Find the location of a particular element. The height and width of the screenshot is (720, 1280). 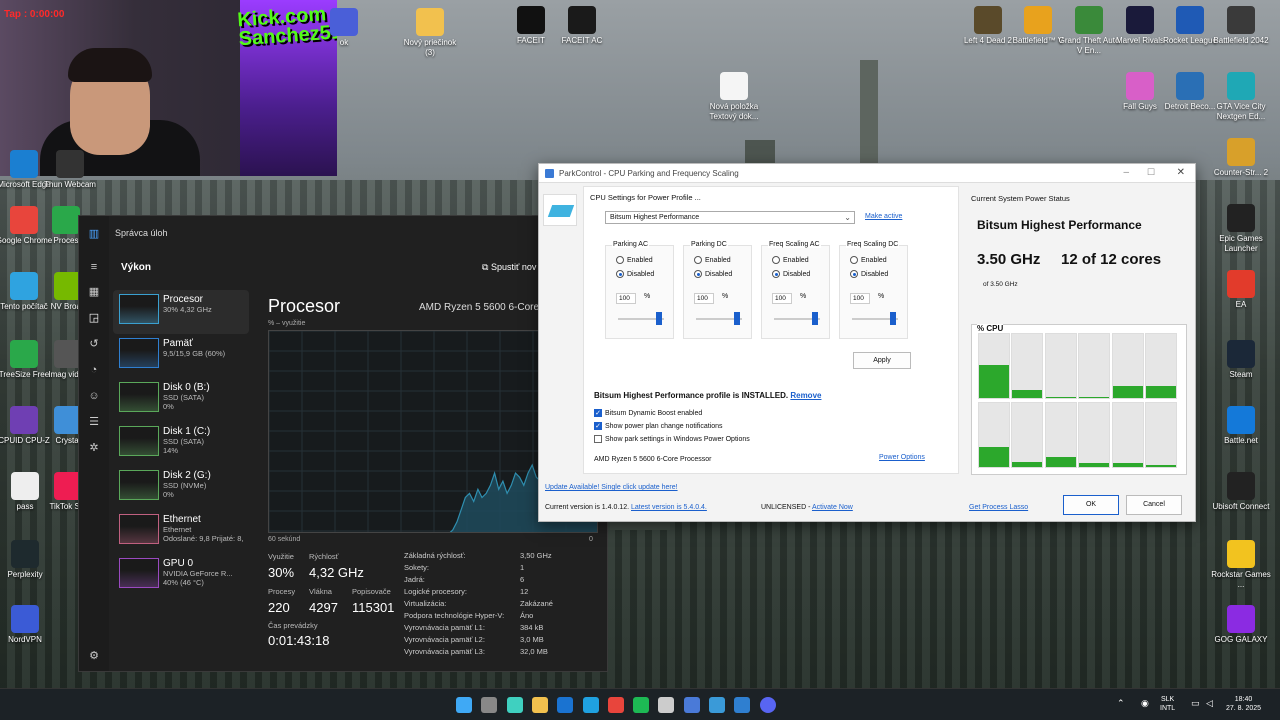

keyboard-layout: SLK INTL is located at coordinates (1167, 704).